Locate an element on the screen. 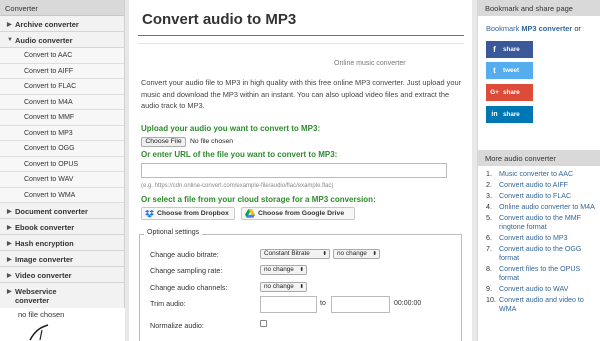 The height and width of the screenshot is (341, 600). sidebar-item-image: ▶ Image converter is located at coordinates (62, 259).